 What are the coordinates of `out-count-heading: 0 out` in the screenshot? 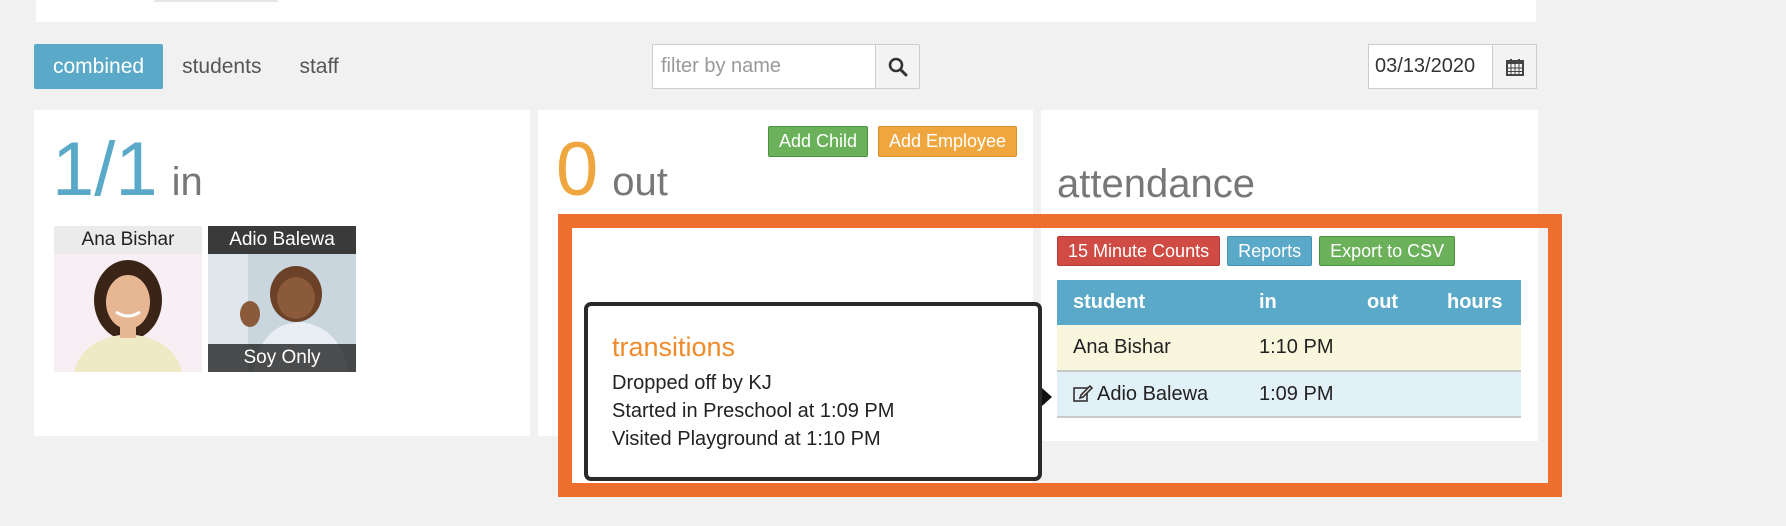 It's located at (612, 170).